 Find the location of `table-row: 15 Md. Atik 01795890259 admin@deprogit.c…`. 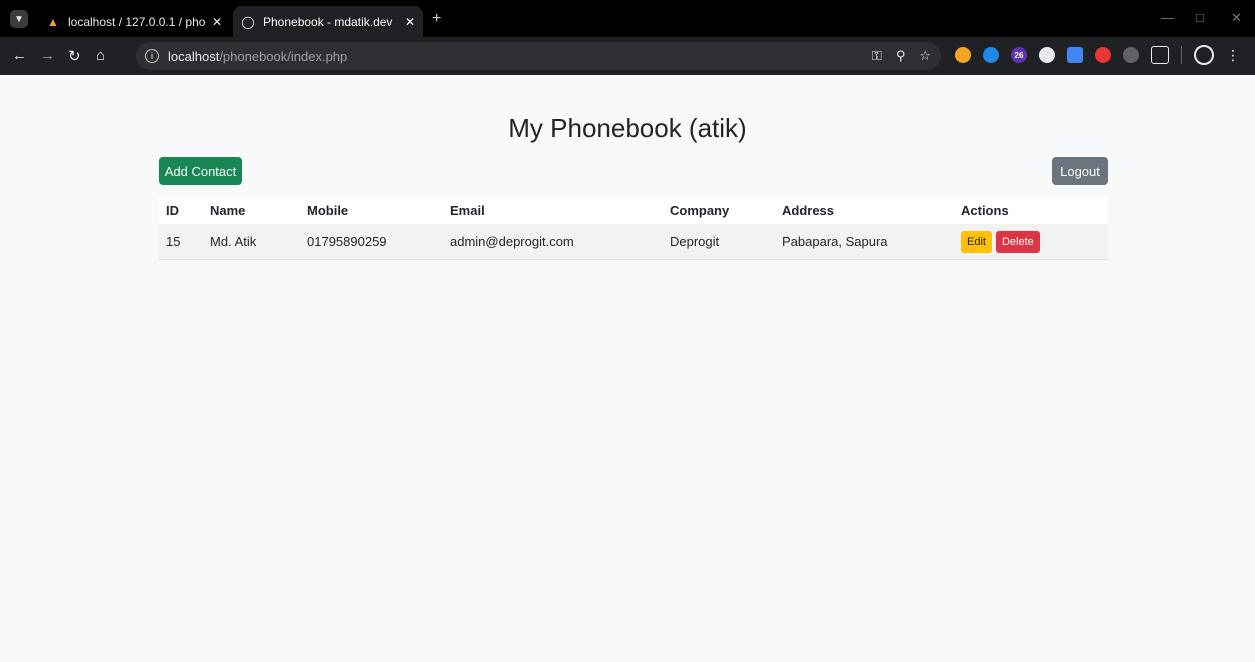

table-row: 15 Md. Atik 01795890259 admin@deprogit.c… is located at coordinates (633, 242).